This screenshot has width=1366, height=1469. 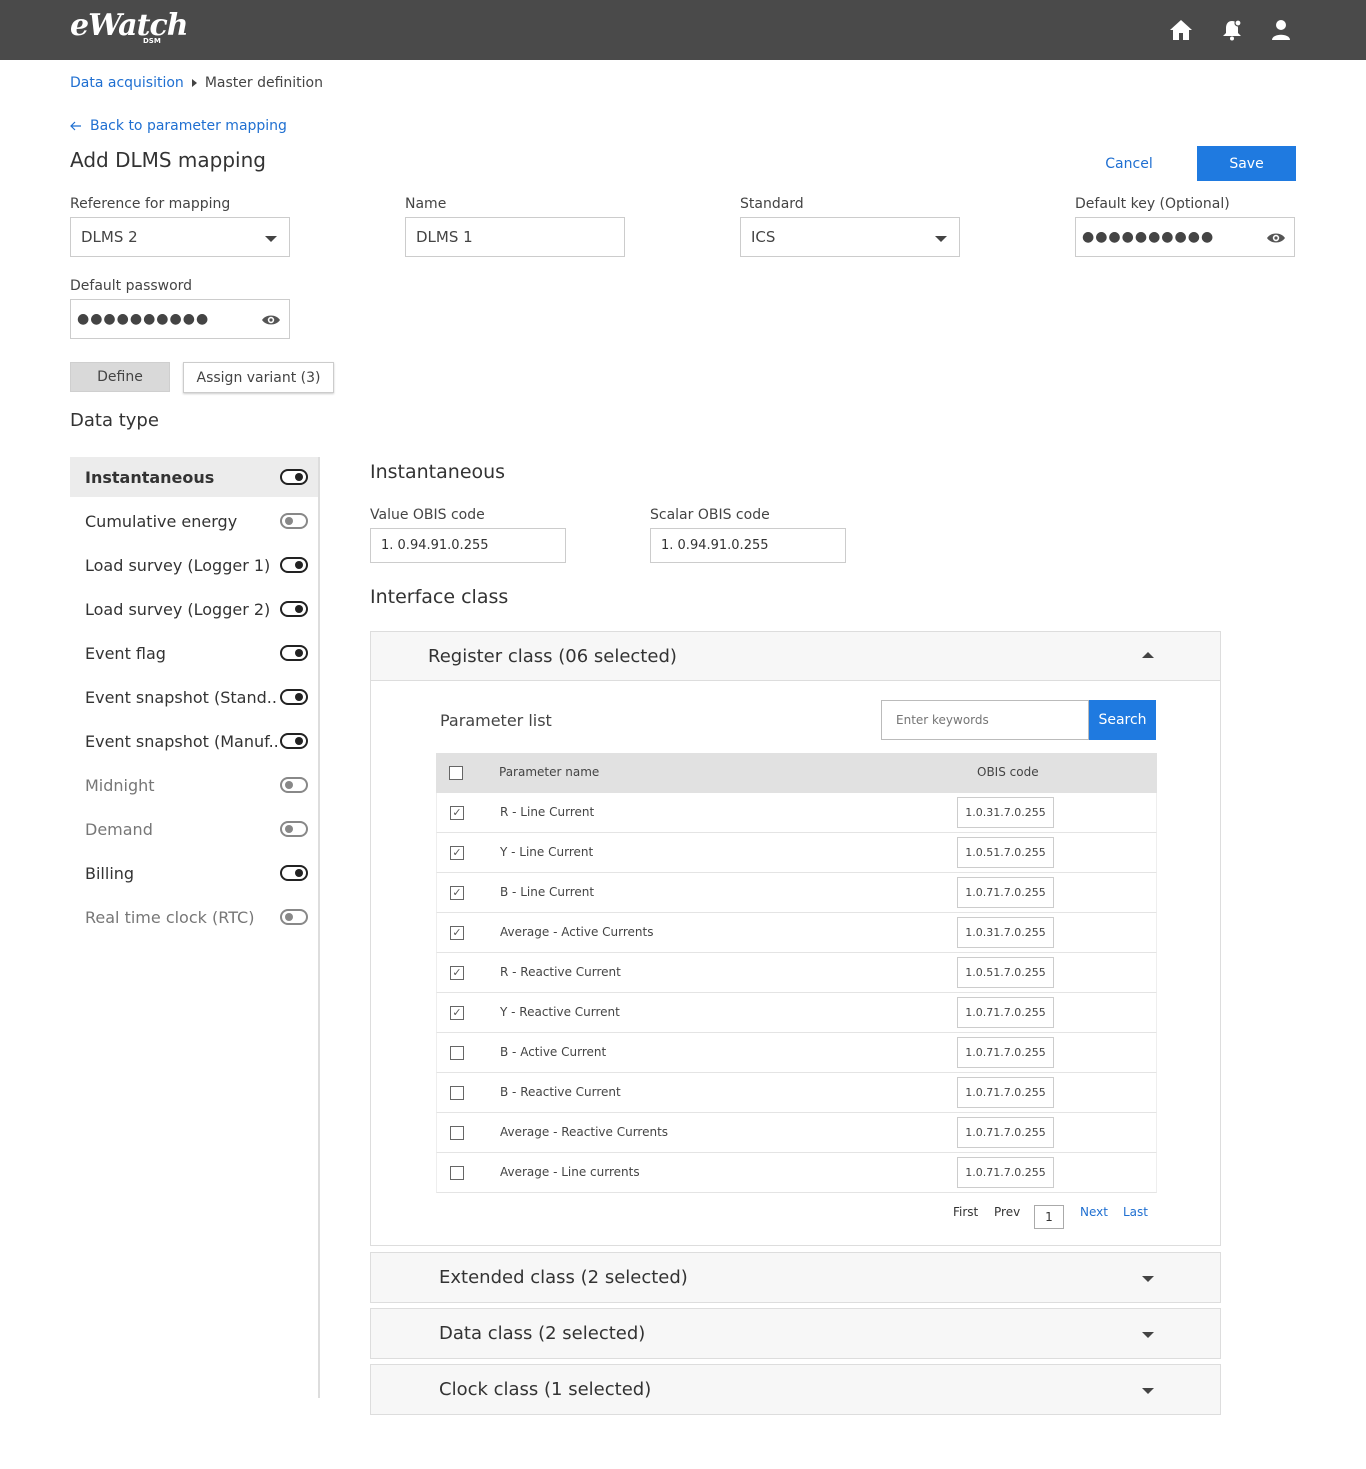 What do you see at coordinates (178, 609) in the screenshot?
I see `data-type-label: Load survey (Logger 2)` at bounding box center [178, 609].